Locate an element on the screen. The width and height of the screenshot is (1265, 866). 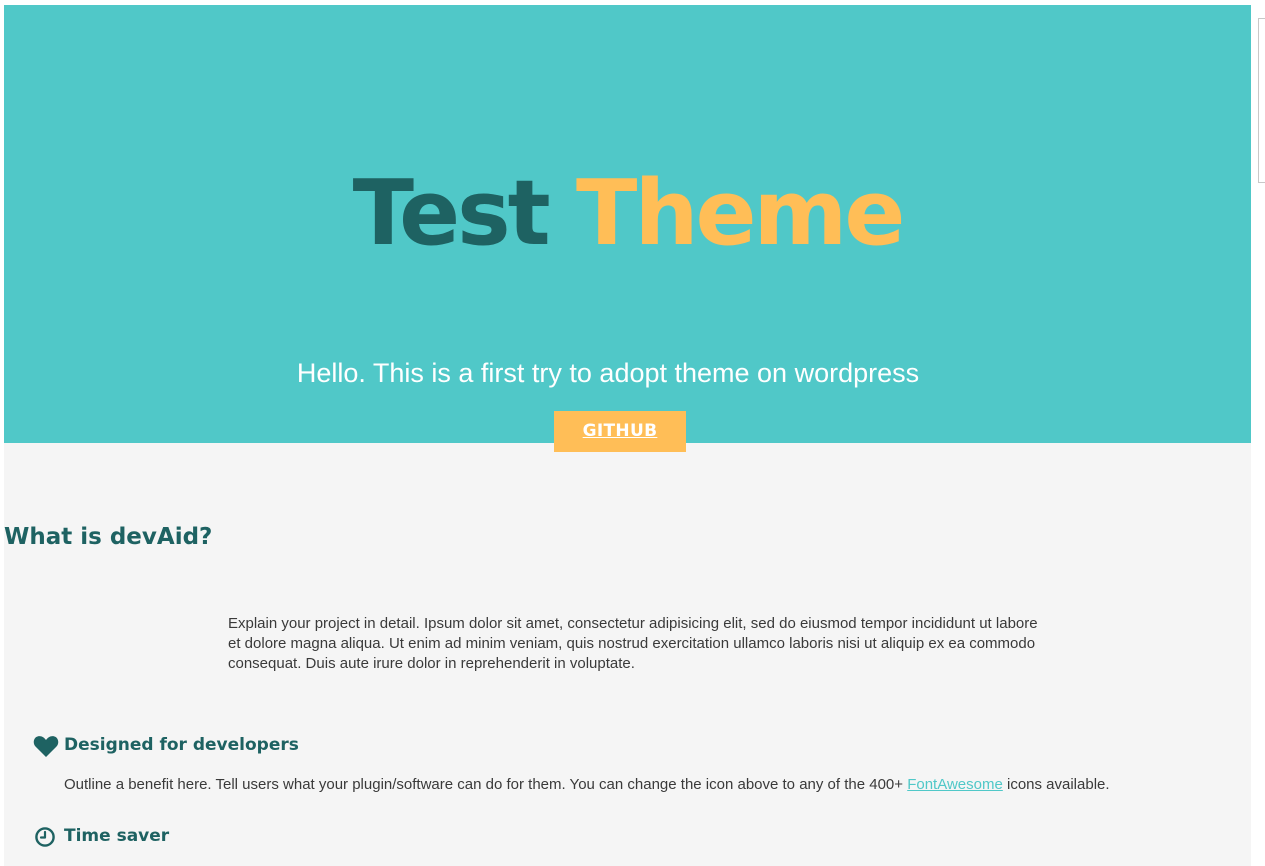
clock-icon is located at coordinates (45, 837).